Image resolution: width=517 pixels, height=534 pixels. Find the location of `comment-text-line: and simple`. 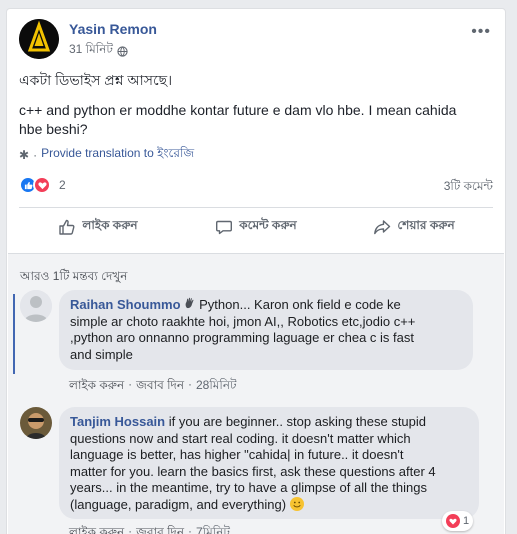

comment-text-line: and simple is located at coordinates (101, 354).